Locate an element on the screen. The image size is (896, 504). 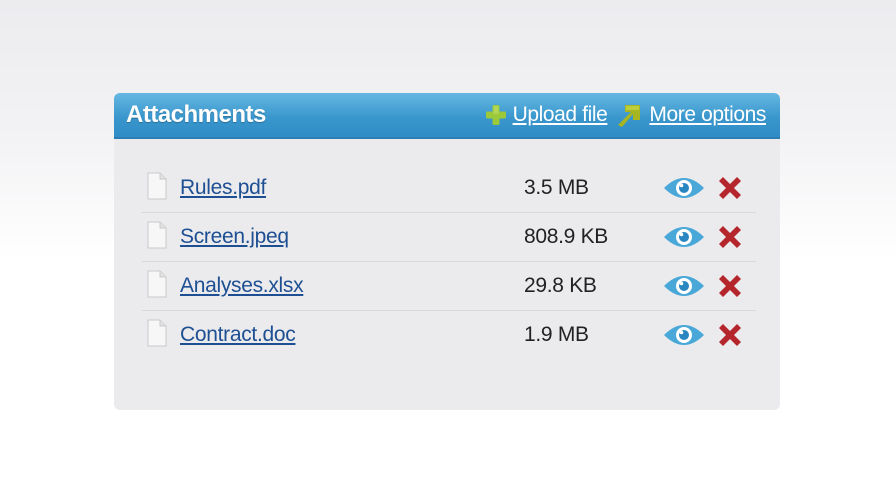
list-item: Contract.doc 1.9 MB is located at coordinates (449, 335).